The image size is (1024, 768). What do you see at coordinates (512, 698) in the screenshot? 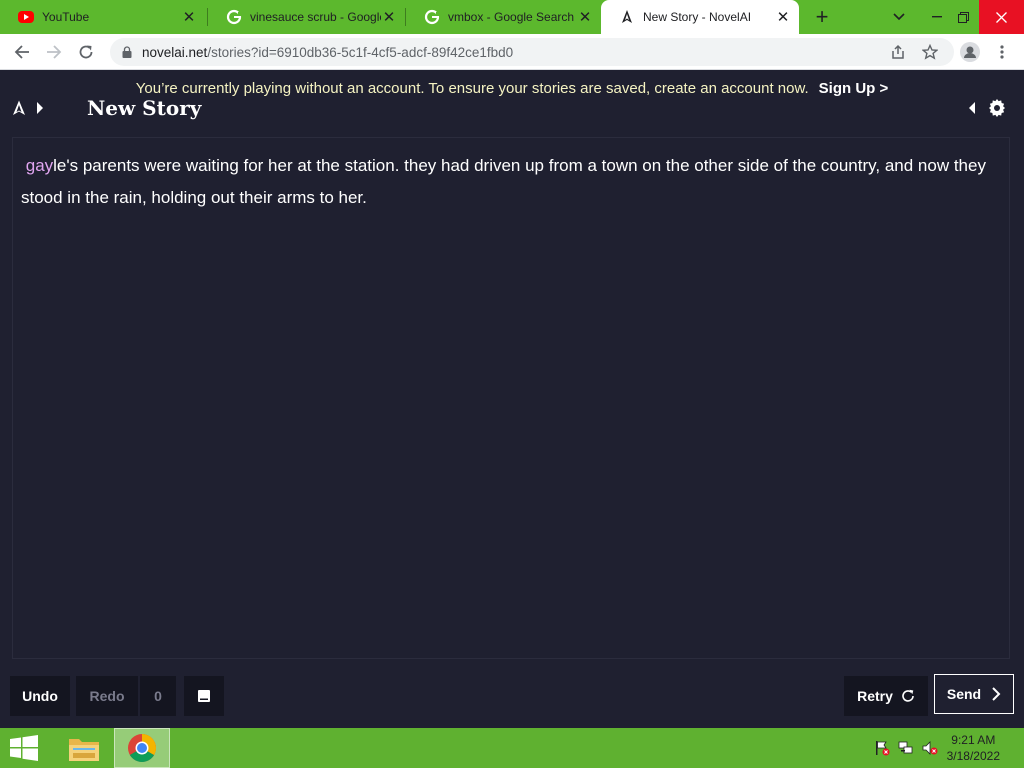
I see `action-bar: Undo Redo 0 Retry Send` at bounding box center [512, 698].